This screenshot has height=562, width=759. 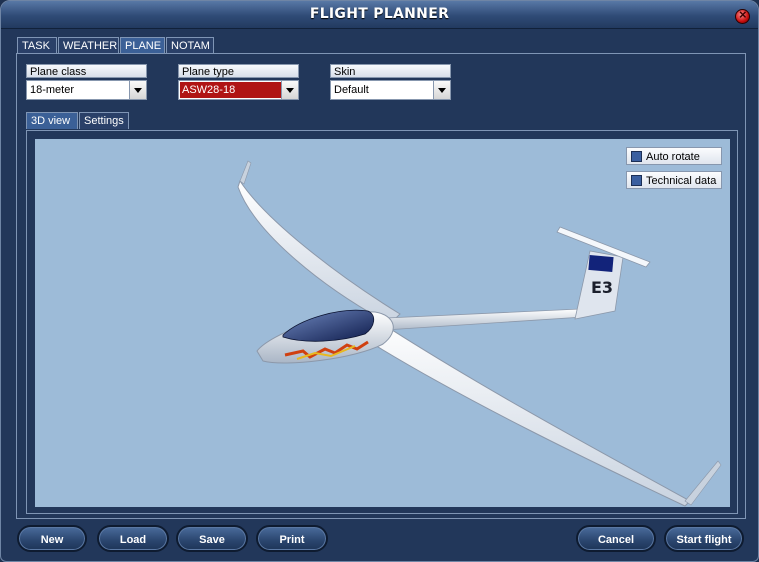 I want to click on plane-class-value: 18-meter, so click(x=52, y=90).